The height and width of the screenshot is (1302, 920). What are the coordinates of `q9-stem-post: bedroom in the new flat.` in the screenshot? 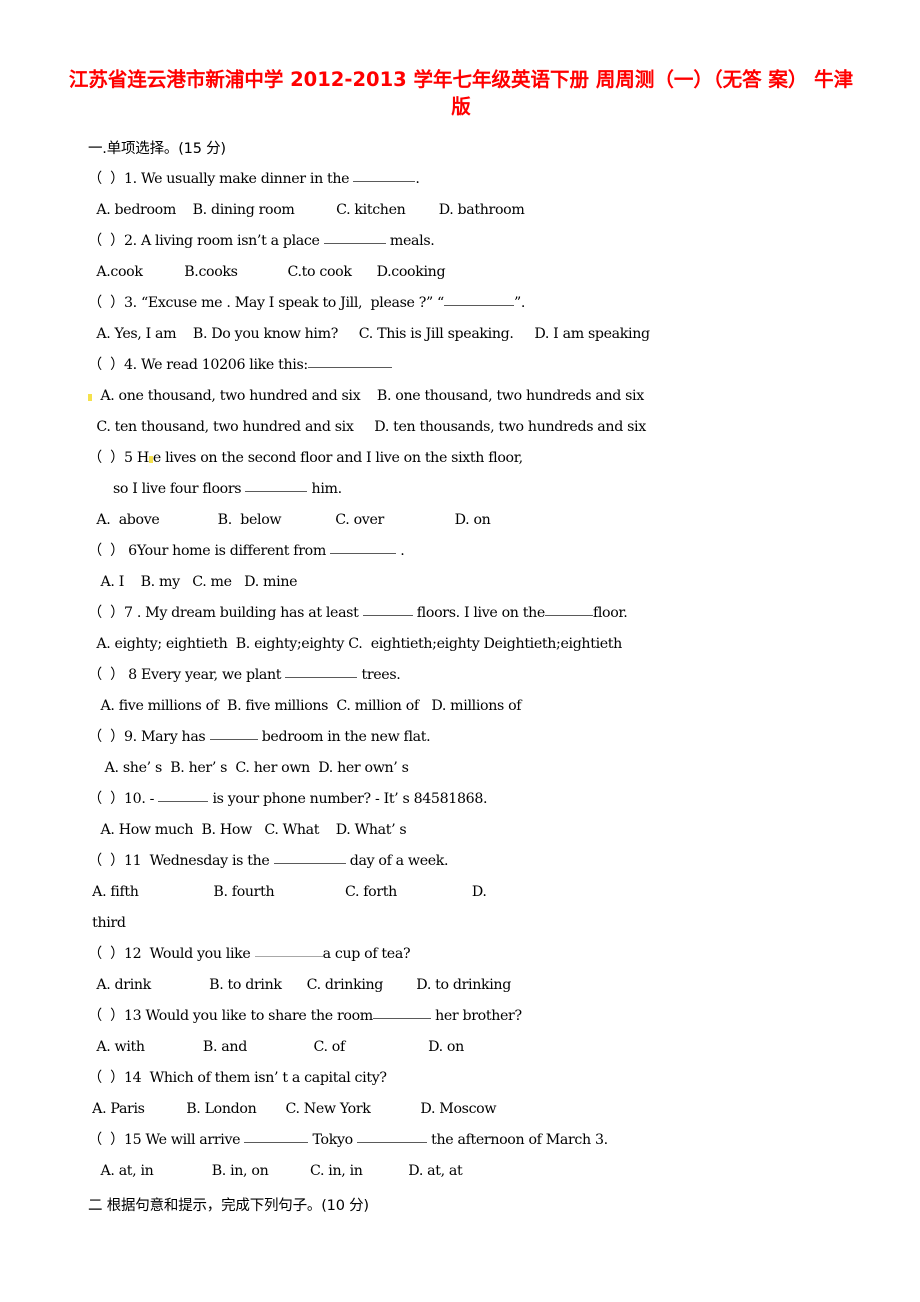 It's located at (344, 737).